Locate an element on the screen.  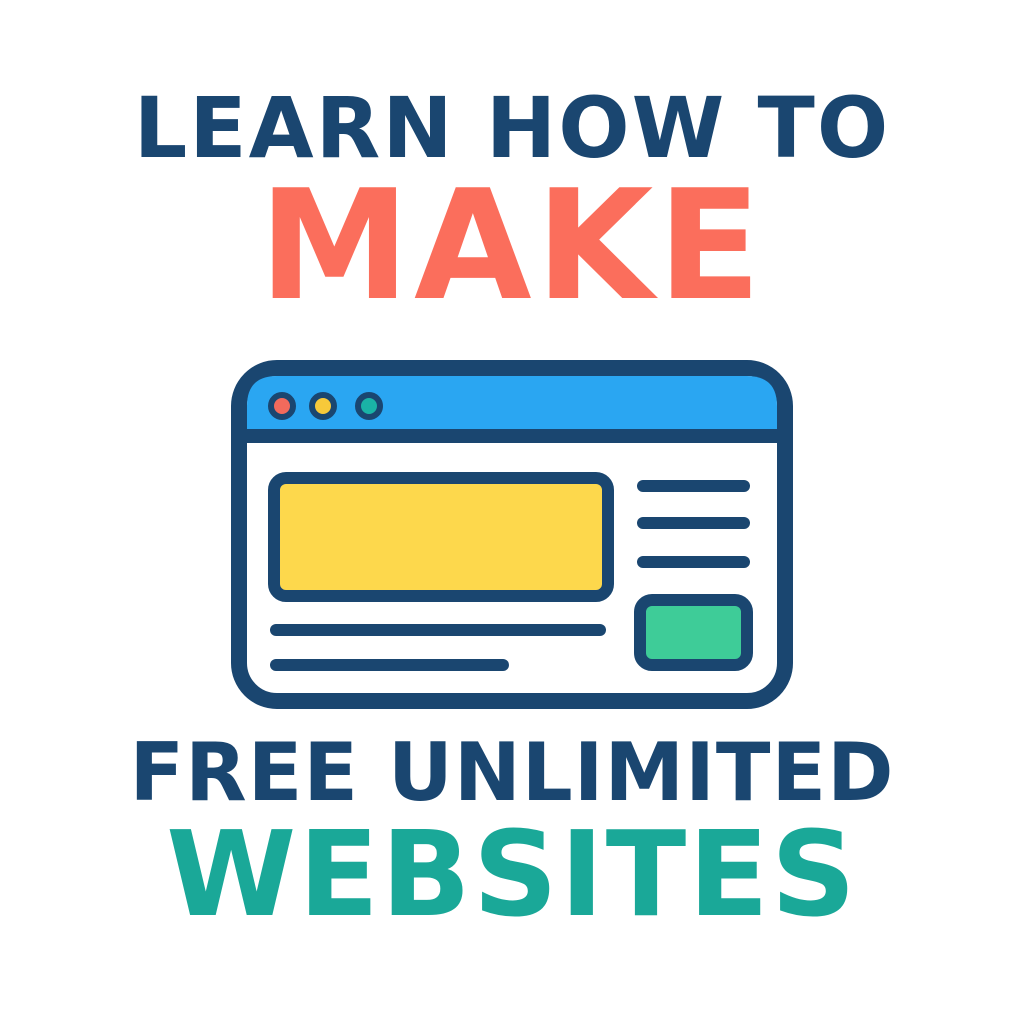
window-dot-yellow is located at coordinates (323, 406).